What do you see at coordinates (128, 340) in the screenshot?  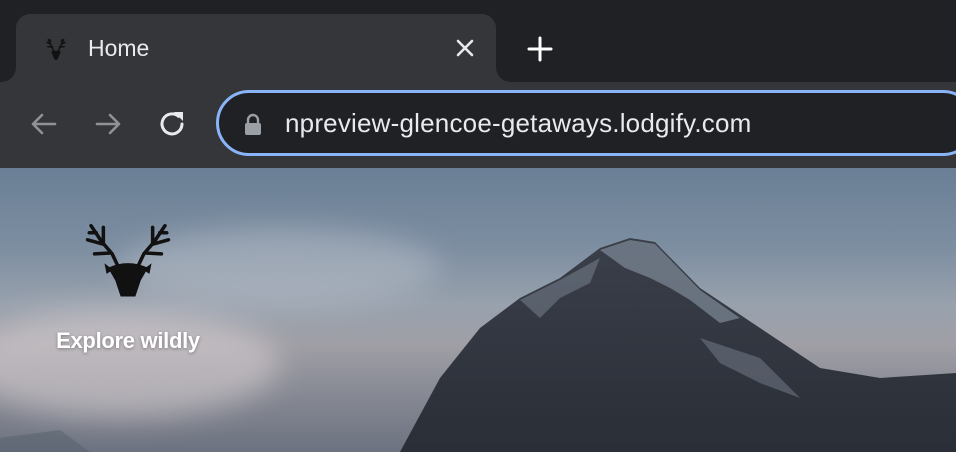 I see `site-tagline: Explore wildly` at bounding box center [128, 340].